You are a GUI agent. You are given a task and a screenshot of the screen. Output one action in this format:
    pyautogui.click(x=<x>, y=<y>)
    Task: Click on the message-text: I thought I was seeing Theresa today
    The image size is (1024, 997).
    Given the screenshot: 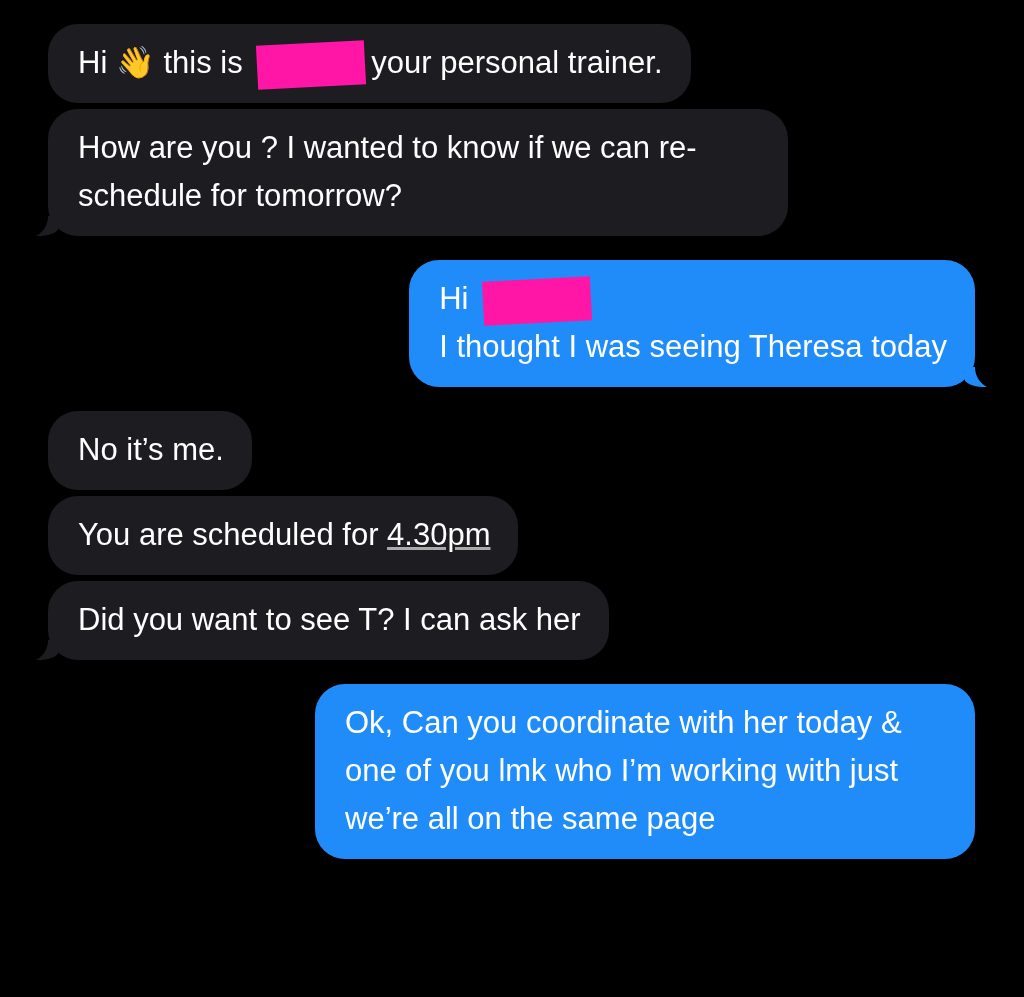 What is the action you would take?
    pyautogui.click(x=693, y=346)
    